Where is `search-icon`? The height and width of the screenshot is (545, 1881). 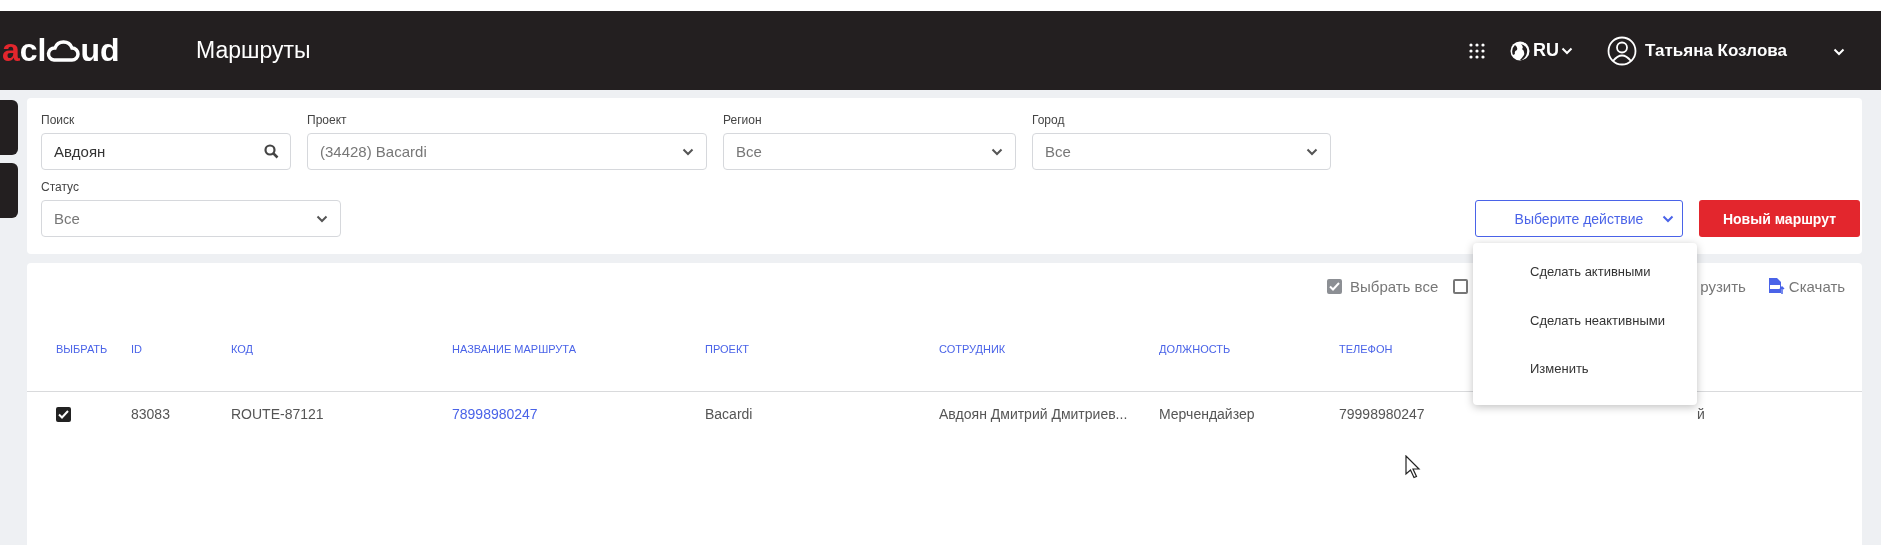
search-icon is located at coordinates (271, 151).